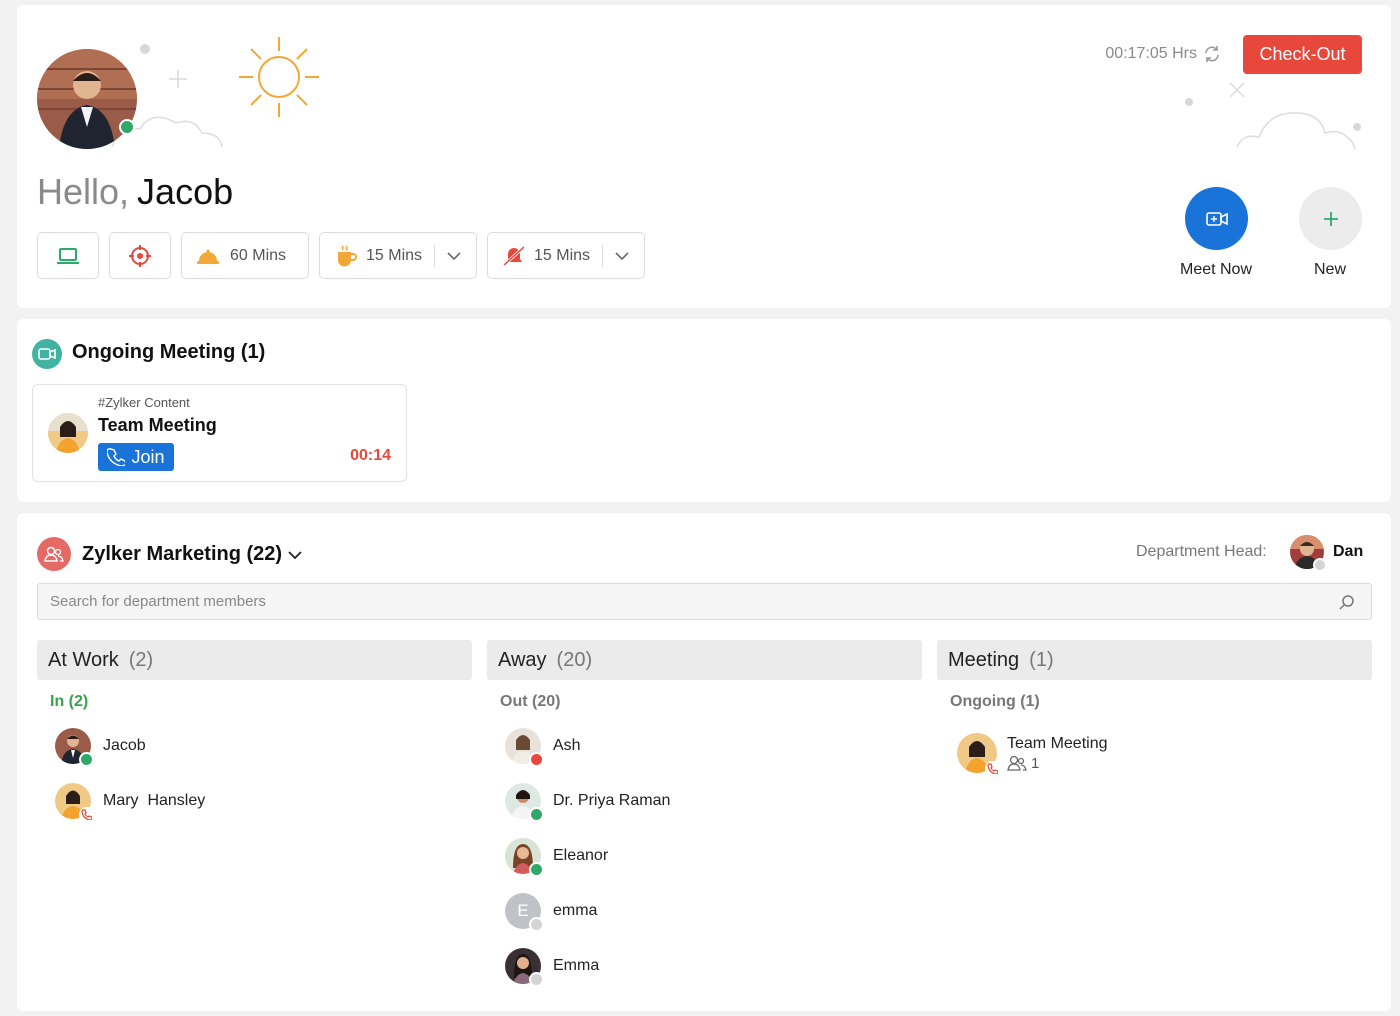 This screenshot has width=1400, height=1016. I want to click on meeting-title: Team Meeting, so click(157, 425).